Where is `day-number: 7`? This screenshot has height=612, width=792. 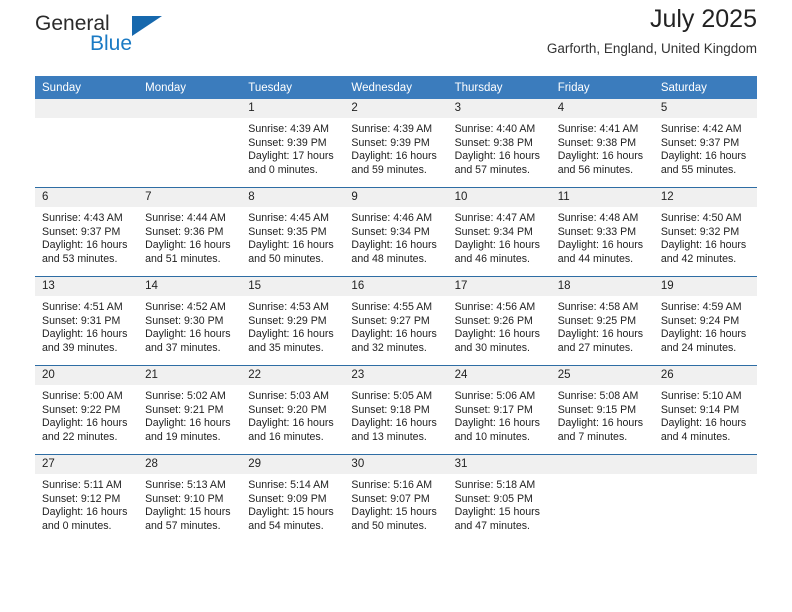 day-number: 7 is located at coordinates (190, 197).